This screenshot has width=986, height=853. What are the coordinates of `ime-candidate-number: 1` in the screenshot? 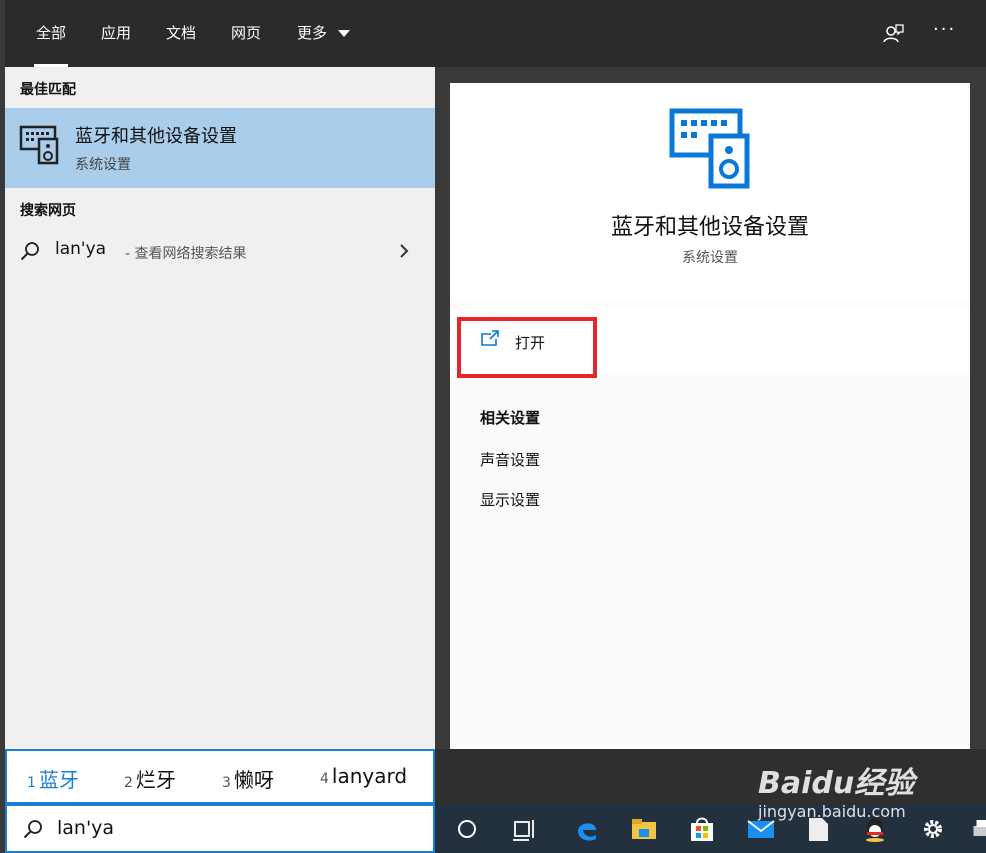 It's located at (31, 783).